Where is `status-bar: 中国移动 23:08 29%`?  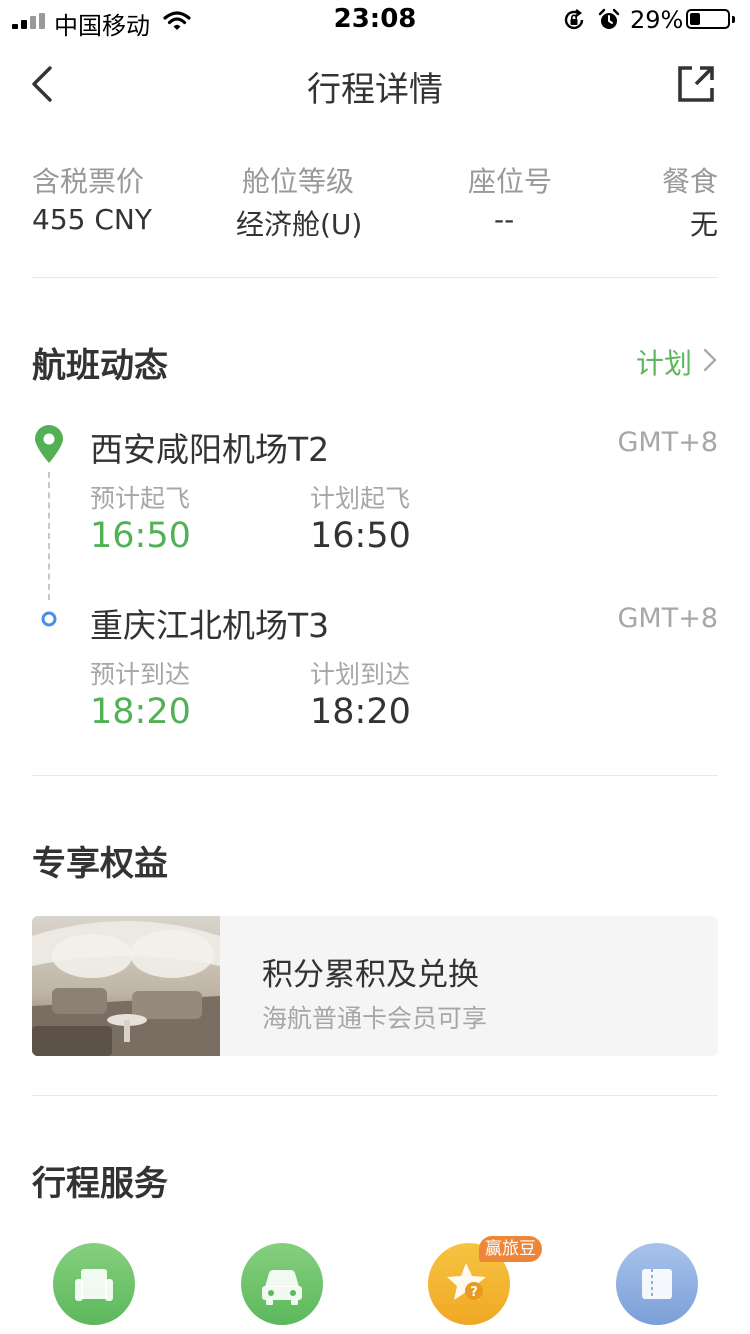
status-bar: 中国移动 23:08 29% is located at coordinates (375, 20).